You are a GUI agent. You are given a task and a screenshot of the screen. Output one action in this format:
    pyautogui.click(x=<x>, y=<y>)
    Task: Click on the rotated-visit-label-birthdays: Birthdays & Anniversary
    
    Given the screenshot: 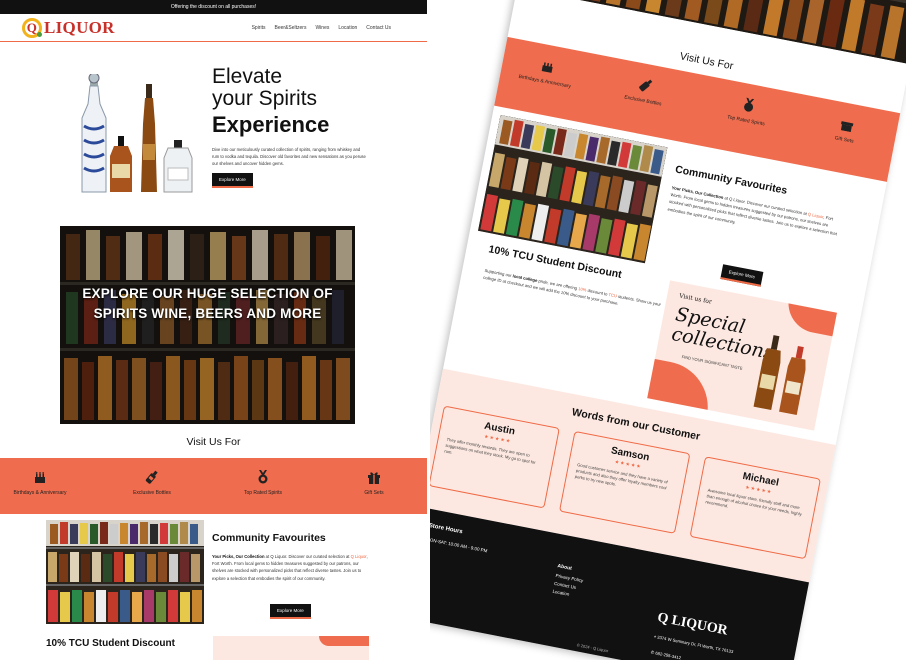 What is the action you would take?
    pyautogui.click(x=545, y=81)
    